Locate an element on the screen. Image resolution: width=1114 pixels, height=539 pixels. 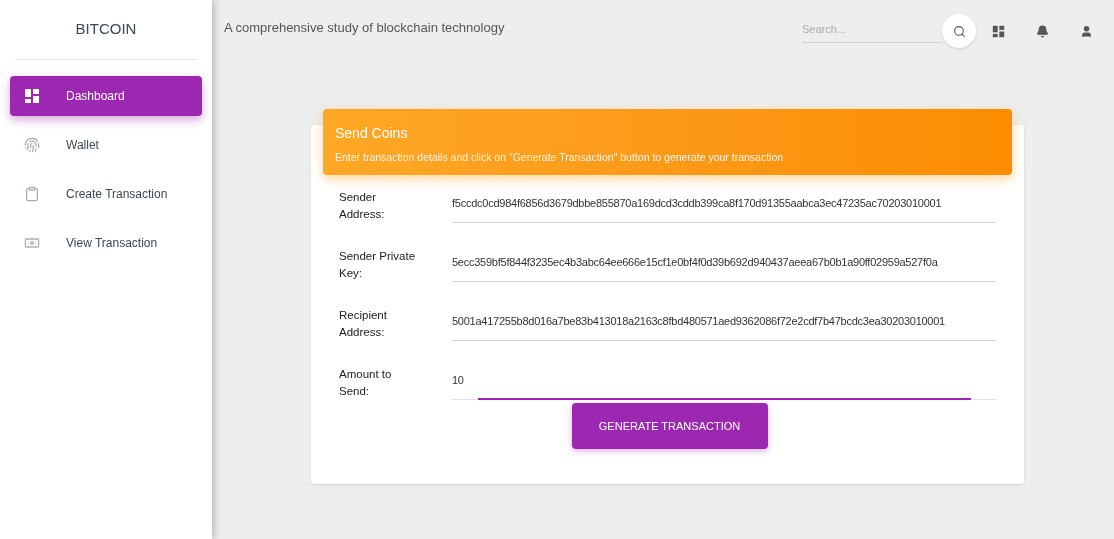
input-field: 5ecc359bf5f844f3235ec4b3abc64ee666e15cf1e0bf4f0d39b692d940437aeea67b0b1a90ff02959a527f0a is located at coordinates (724, 265).